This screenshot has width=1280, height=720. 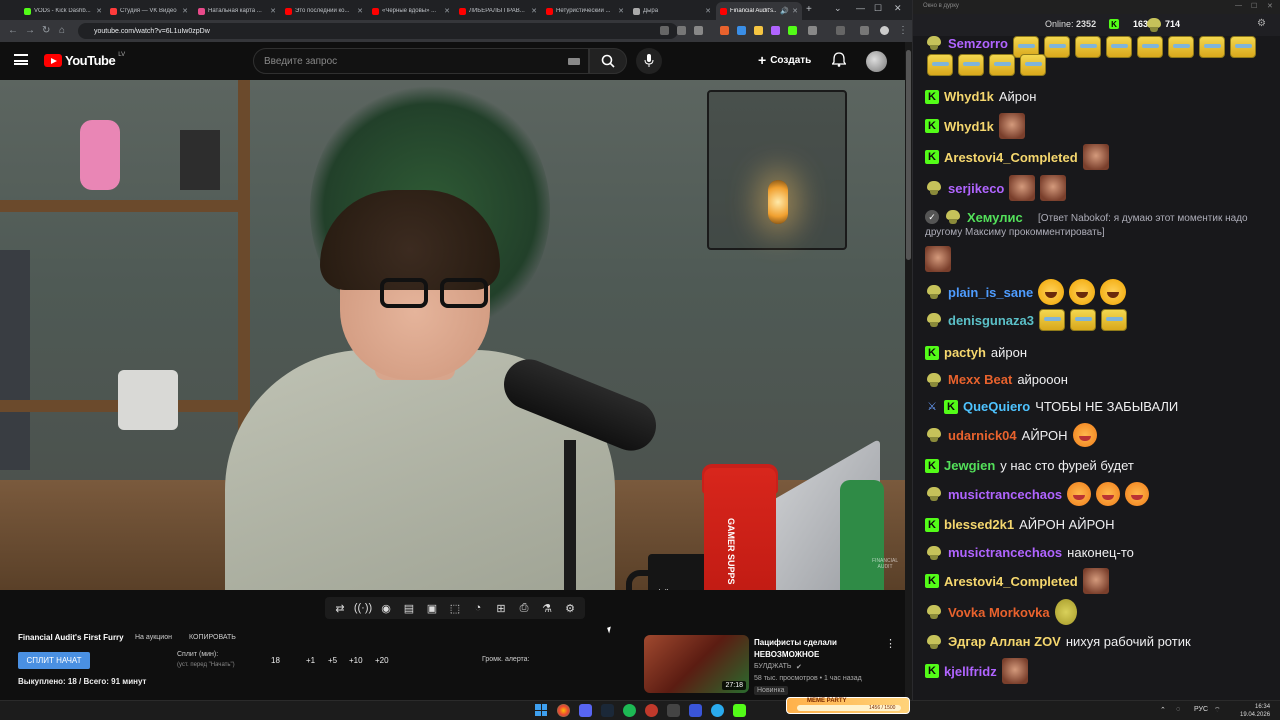 What do you see at coordinates (149, 11) in the screenshot?
I see `tab-vk-studio: Студия — VK Видео ✕` at bounding box center [149, 11].